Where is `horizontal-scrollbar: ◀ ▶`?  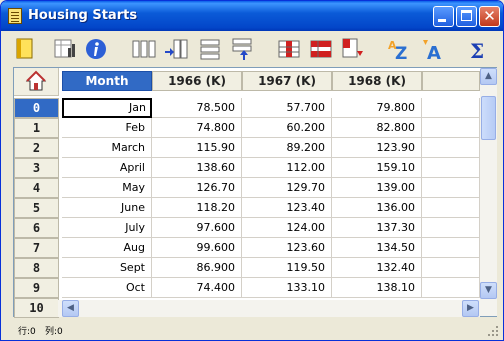
horizontal-scrollbar: ◀ ▶ is located at coordinates (269, 308).